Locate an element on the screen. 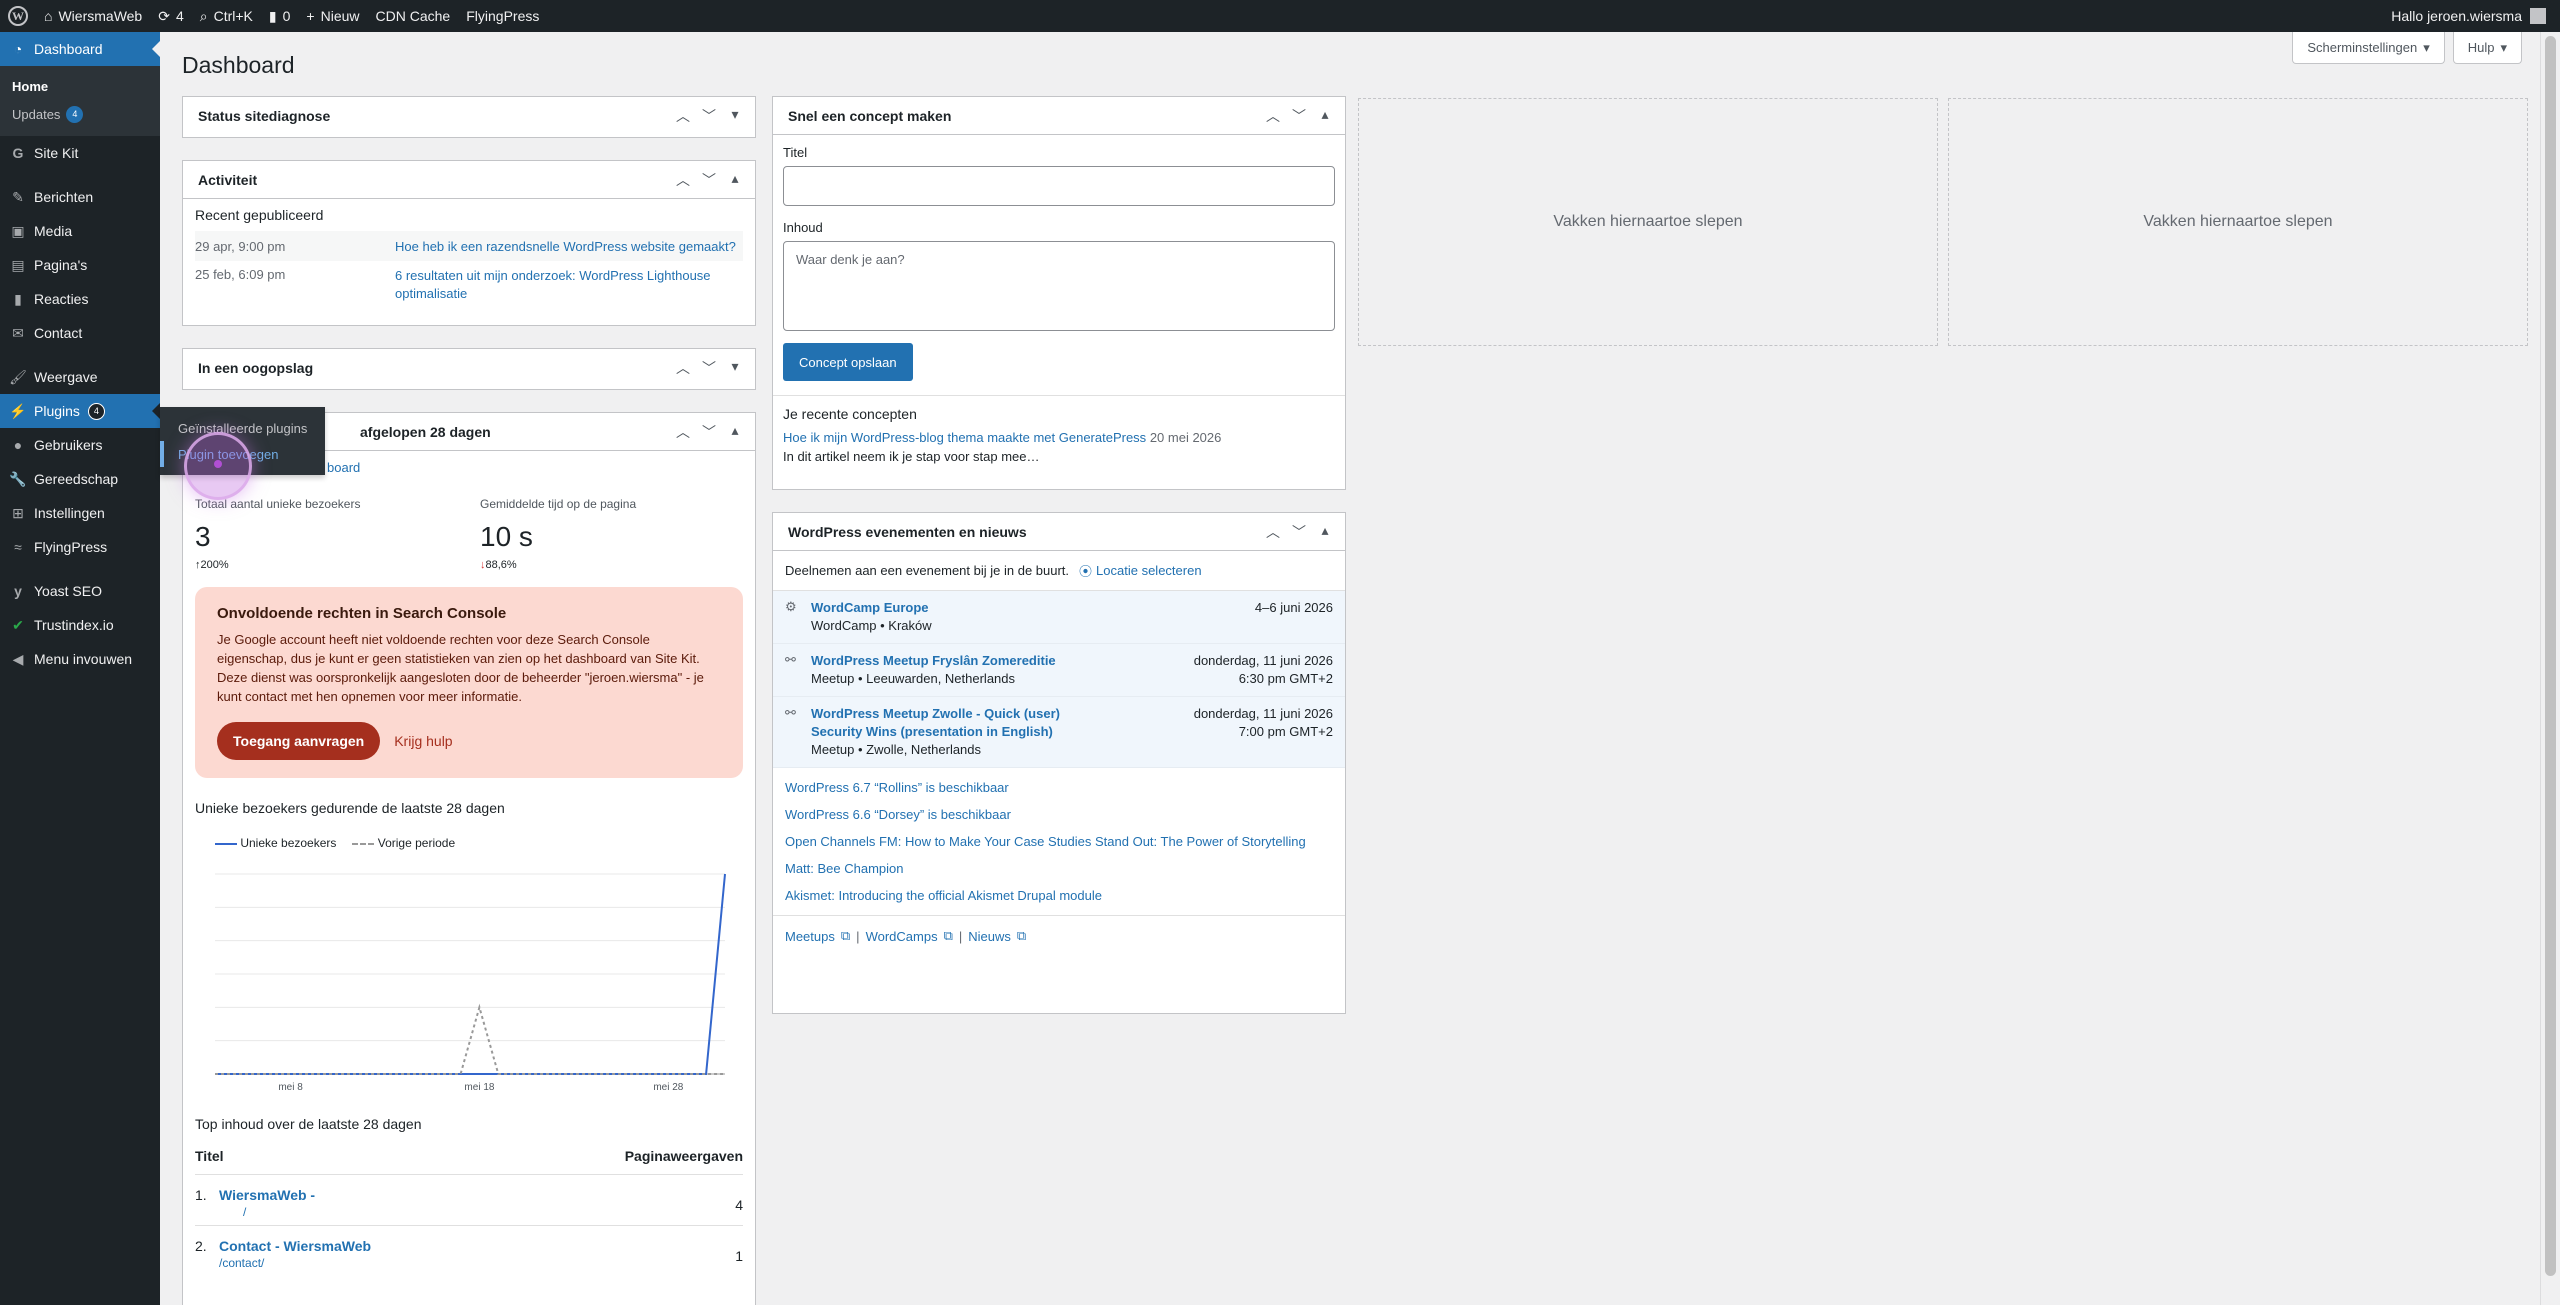  request-access-button: Toegang aanvragen is located at coordinates (299, 741).